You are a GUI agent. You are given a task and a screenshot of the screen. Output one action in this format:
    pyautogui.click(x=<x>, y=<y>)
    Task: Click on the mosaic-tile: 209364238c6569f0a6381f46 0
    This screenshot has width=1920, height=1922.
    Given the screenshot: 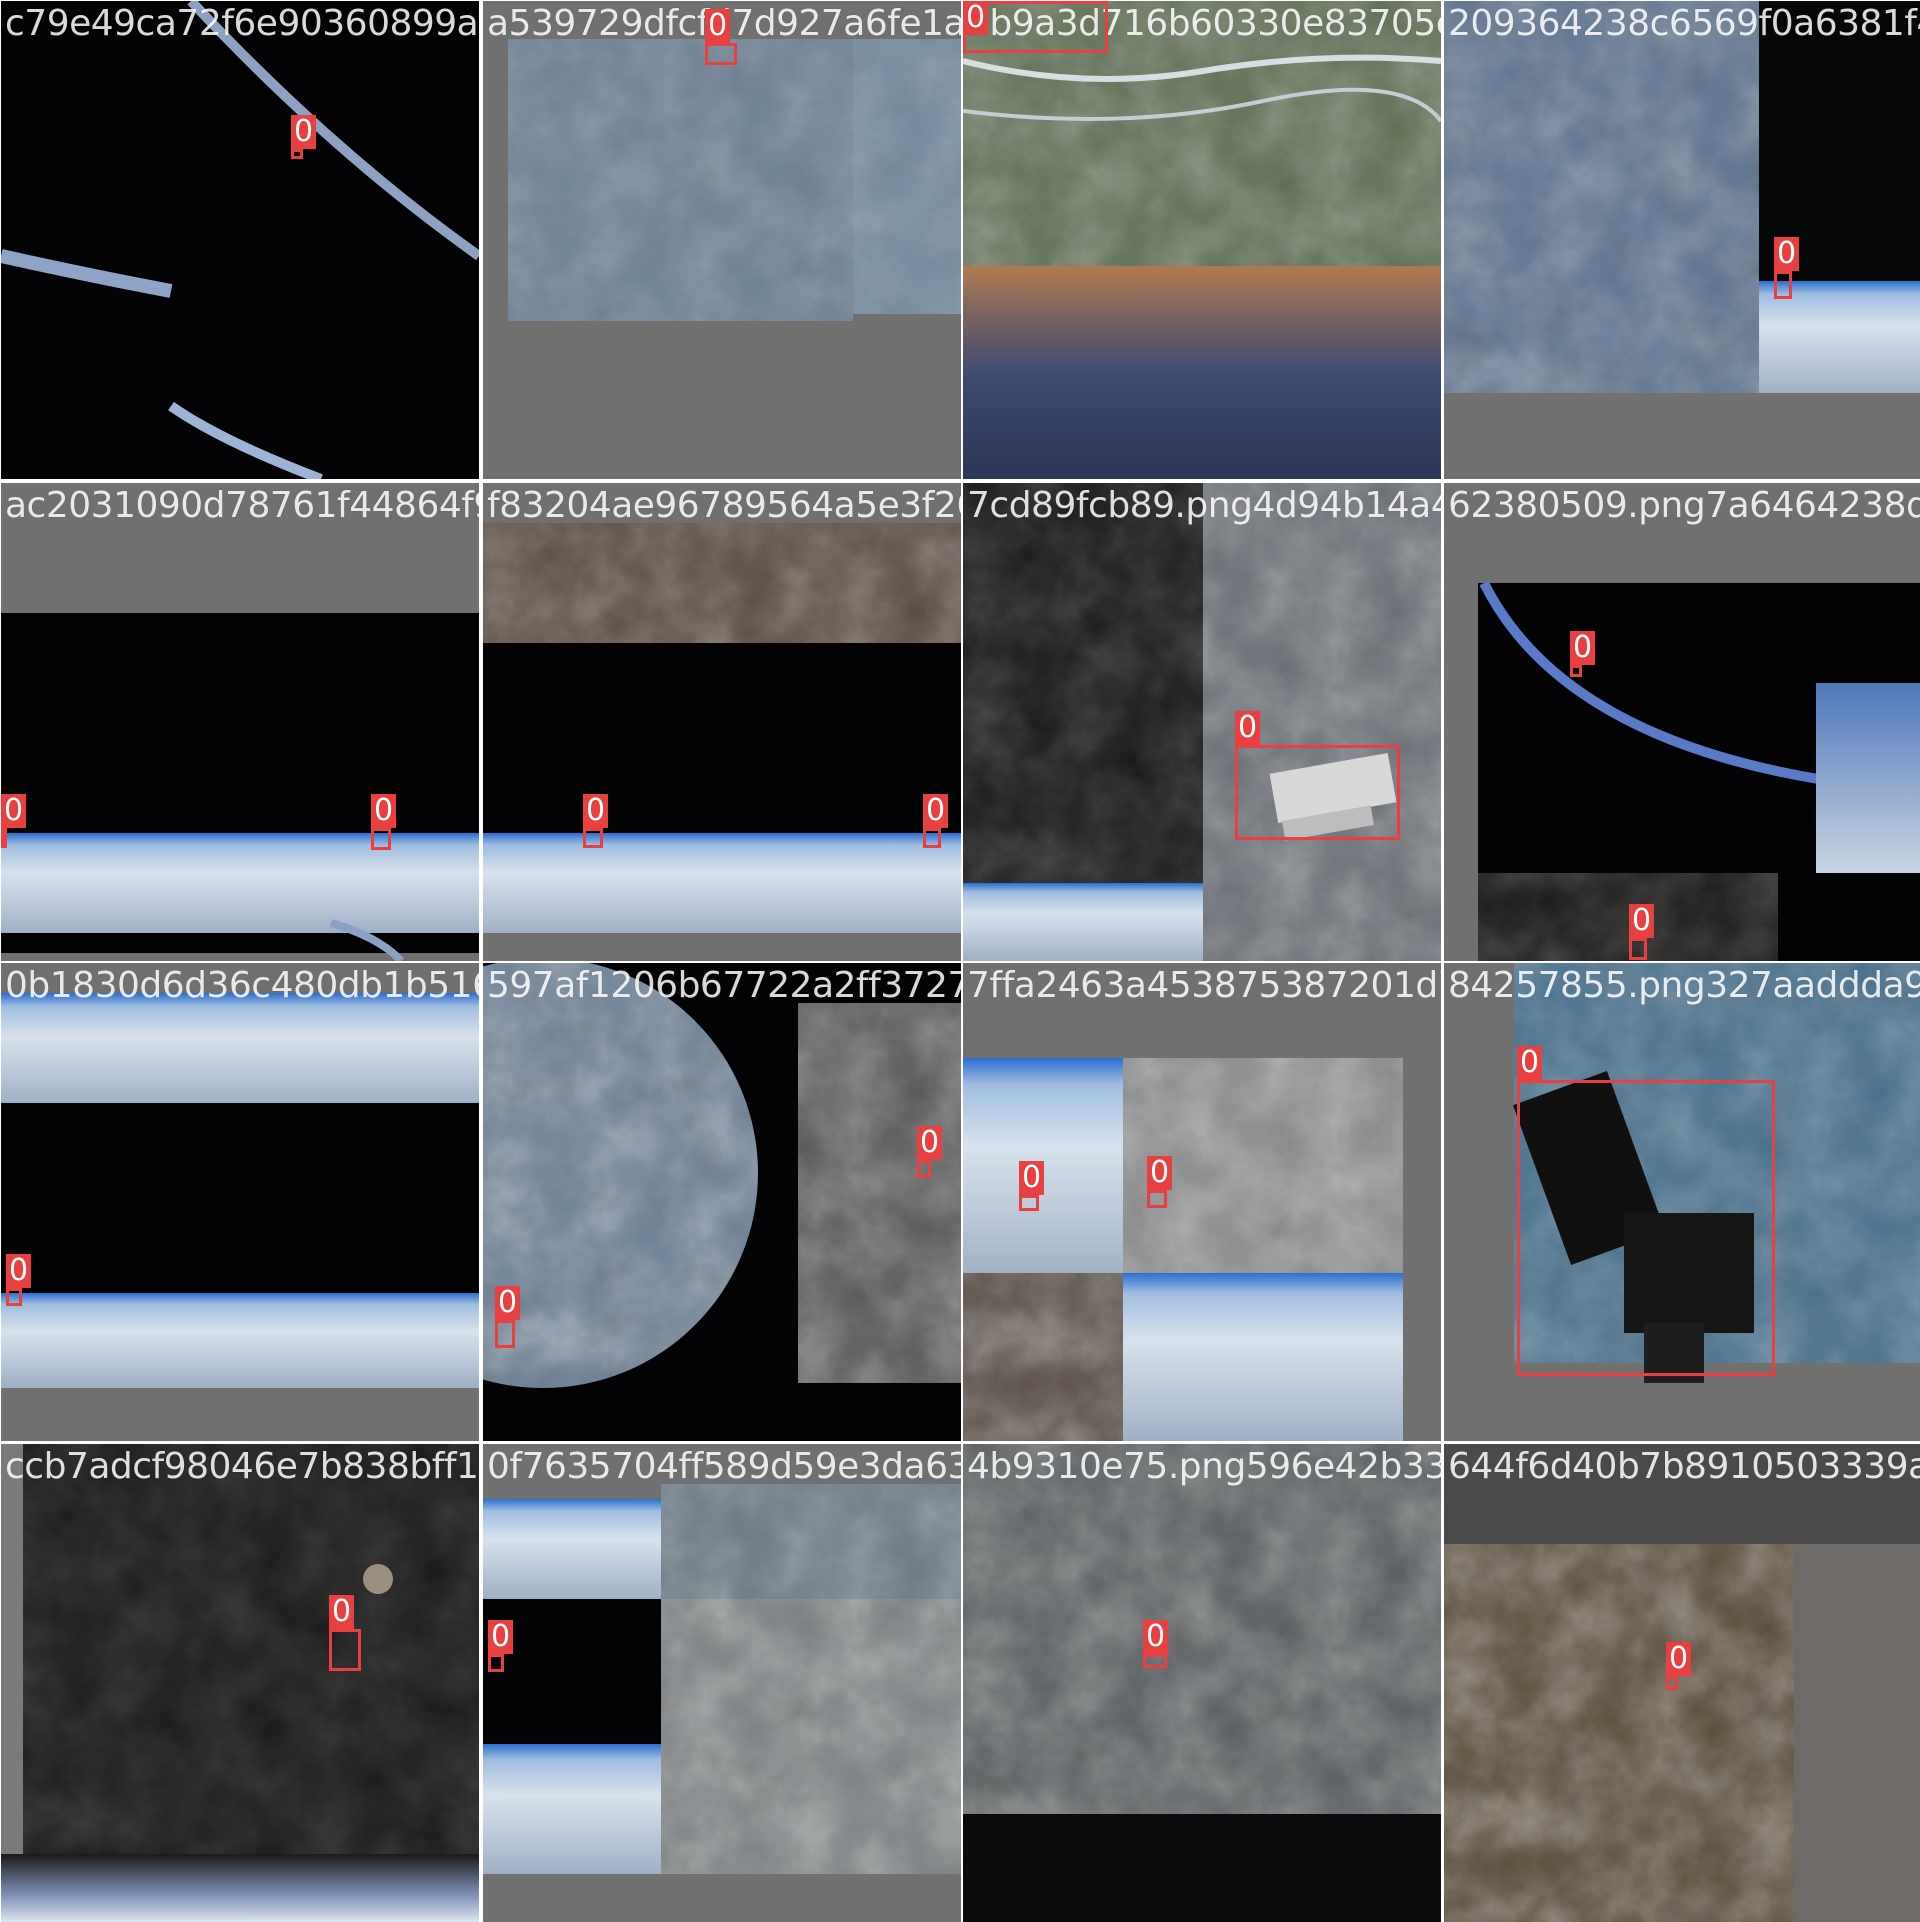 What is the action you would take?
    pyautogui.click(x=1682, y=240)
    